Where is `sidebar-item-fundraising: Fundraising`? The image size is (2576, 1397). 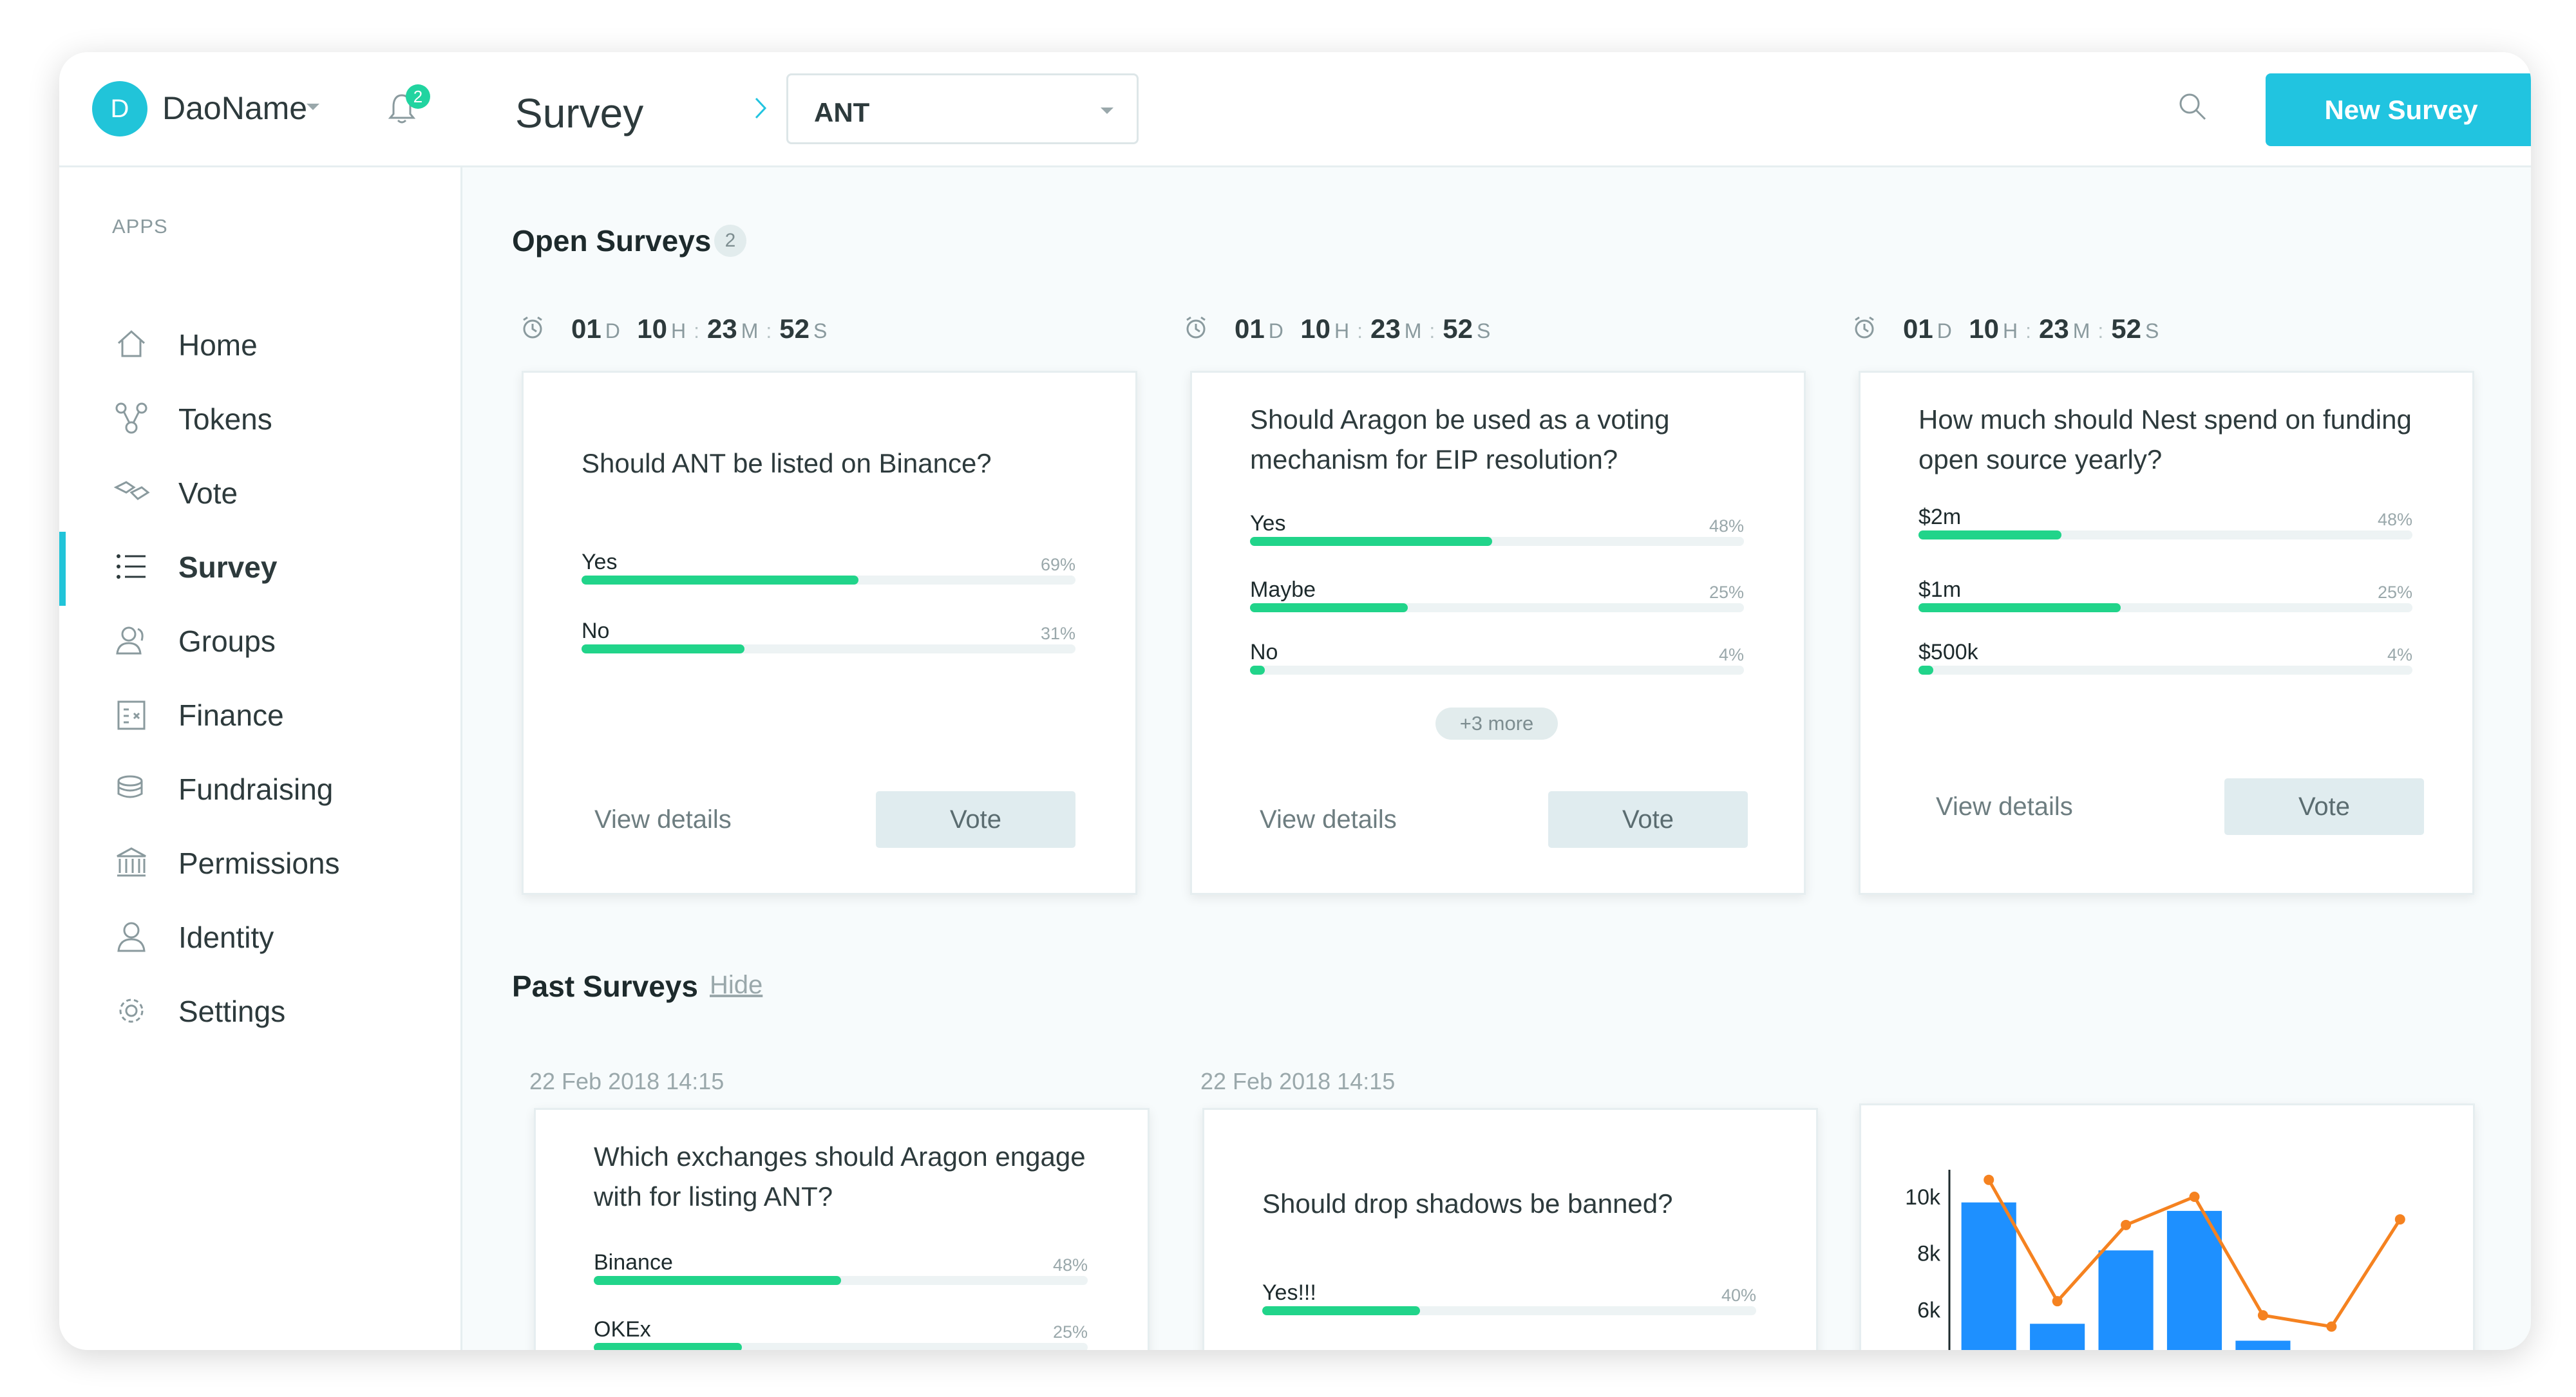
sidebar-item-fundraising: Fundraising is located at coordinates (259, 791).